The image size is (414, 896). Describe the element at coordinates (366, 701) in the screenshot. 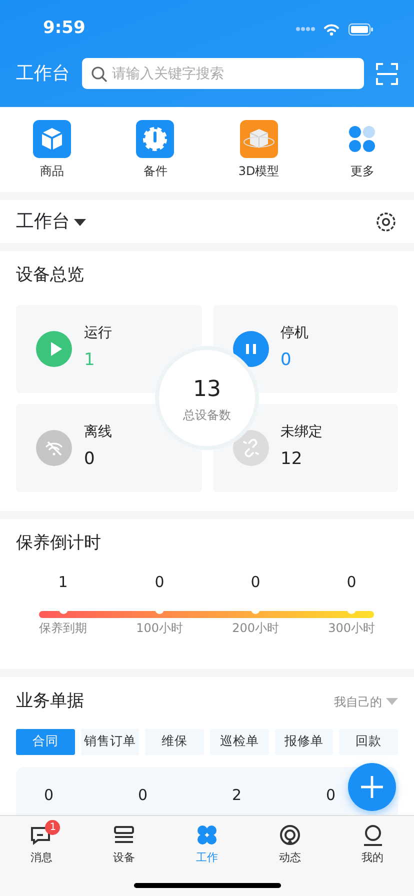

I see `filter-dropdown: 我自己的` at that location.